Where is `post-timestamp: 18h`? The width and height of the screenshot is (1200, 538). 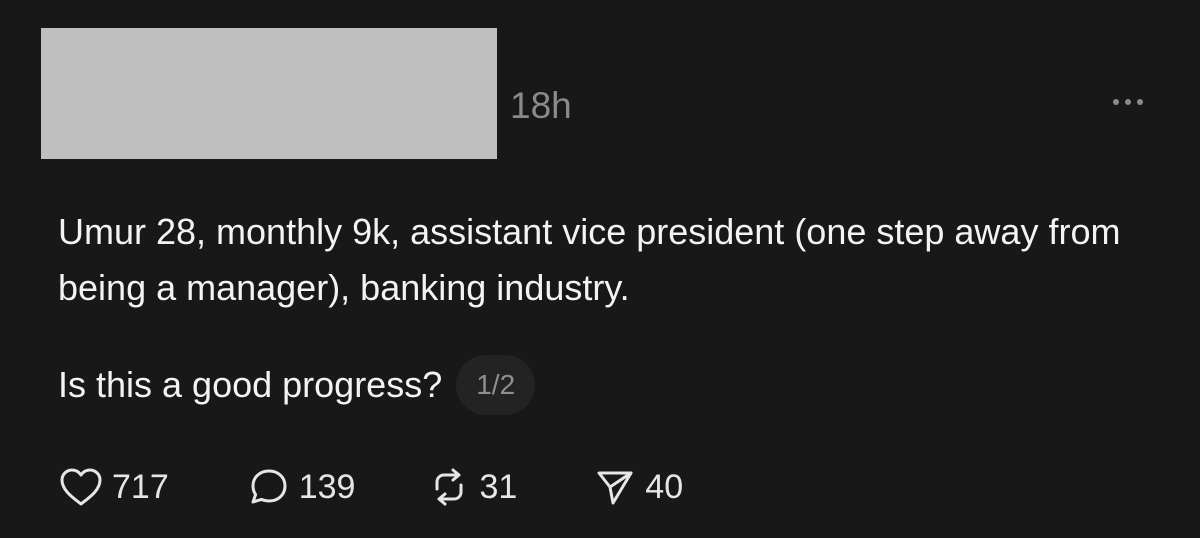 post-timestamp: 18h is located at coordinates (541, 106).